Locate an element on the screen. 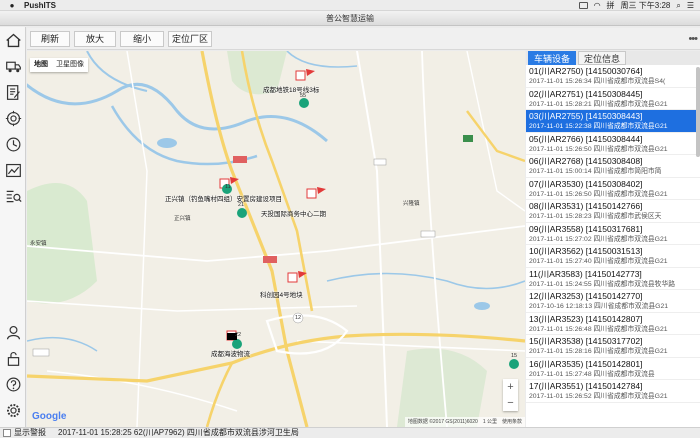 Image resolution: width=700 pixels, height=438 pixels. truck-count: 21 is located at coordinates (241, 205).